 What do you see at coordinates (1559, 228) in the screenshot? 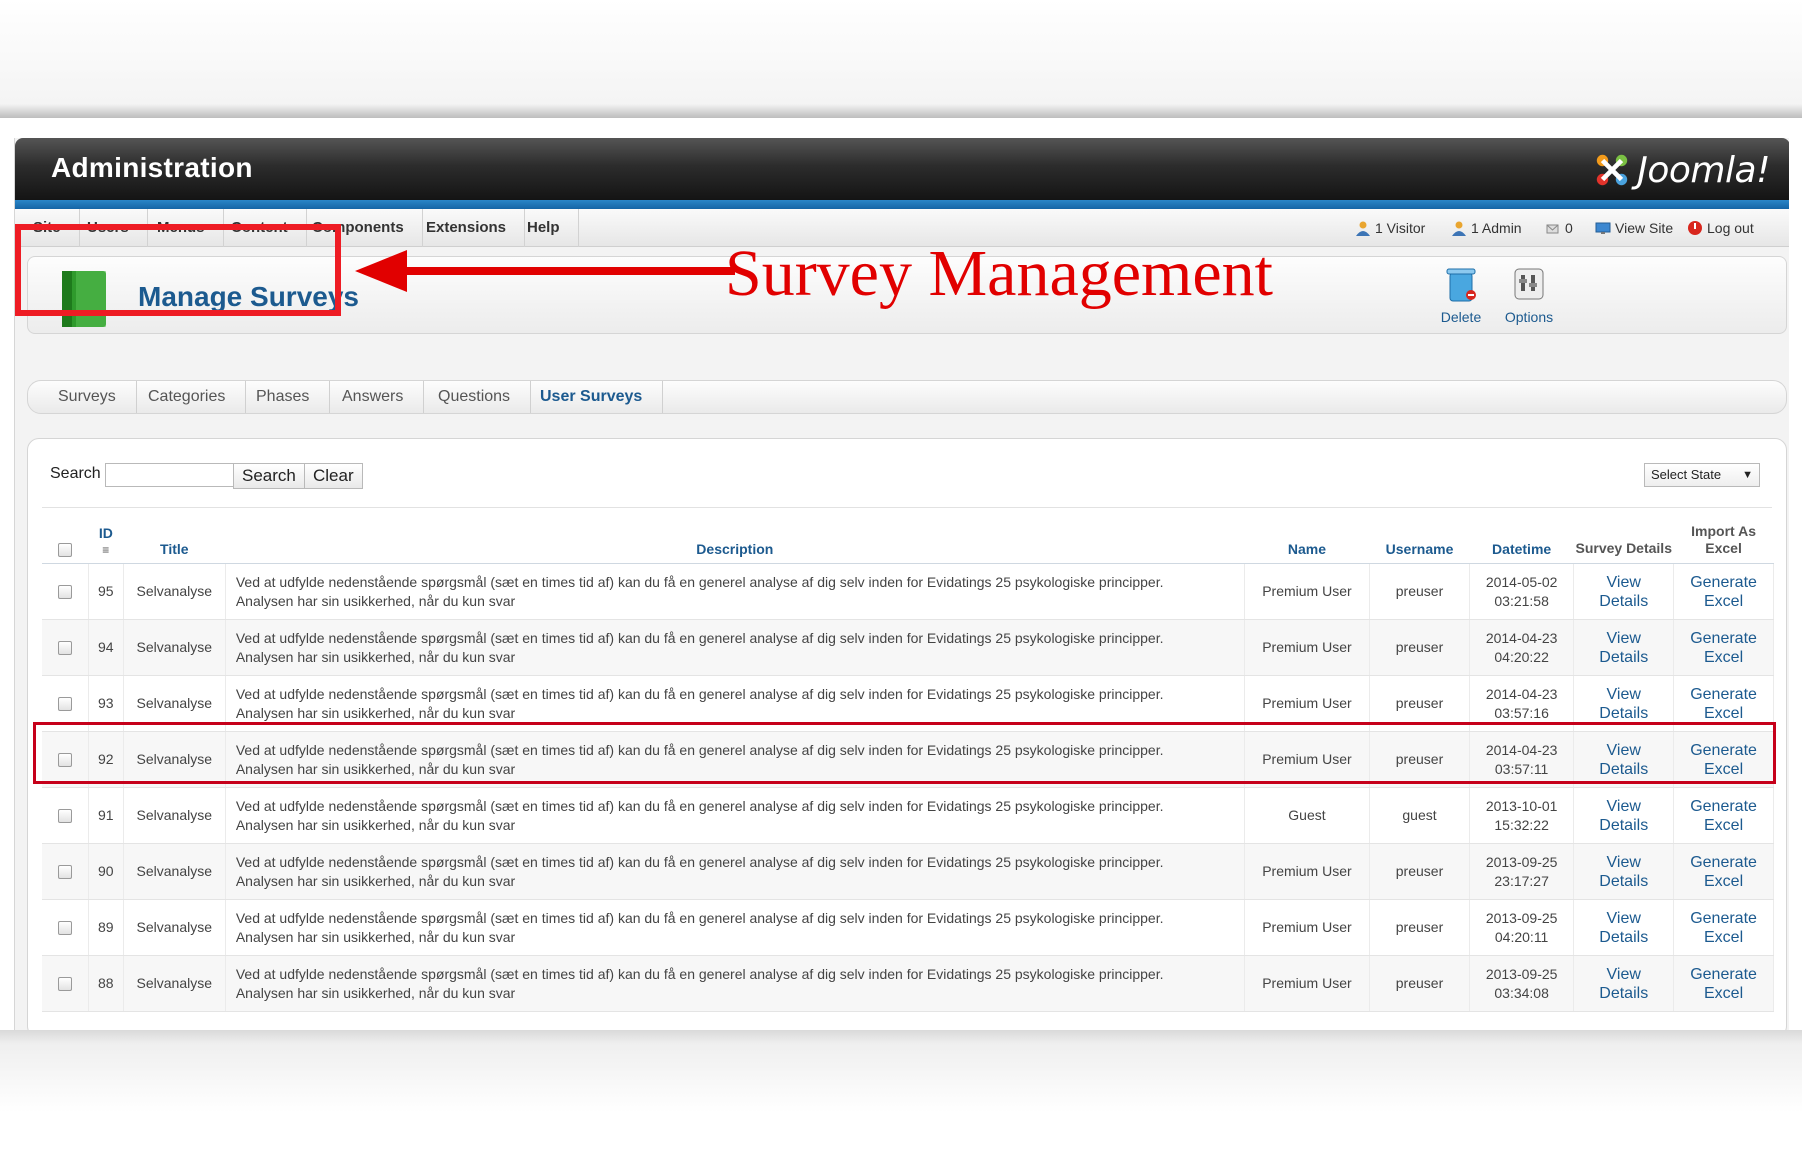
I see `message-count: 0` at bounding box center [1559, 228].